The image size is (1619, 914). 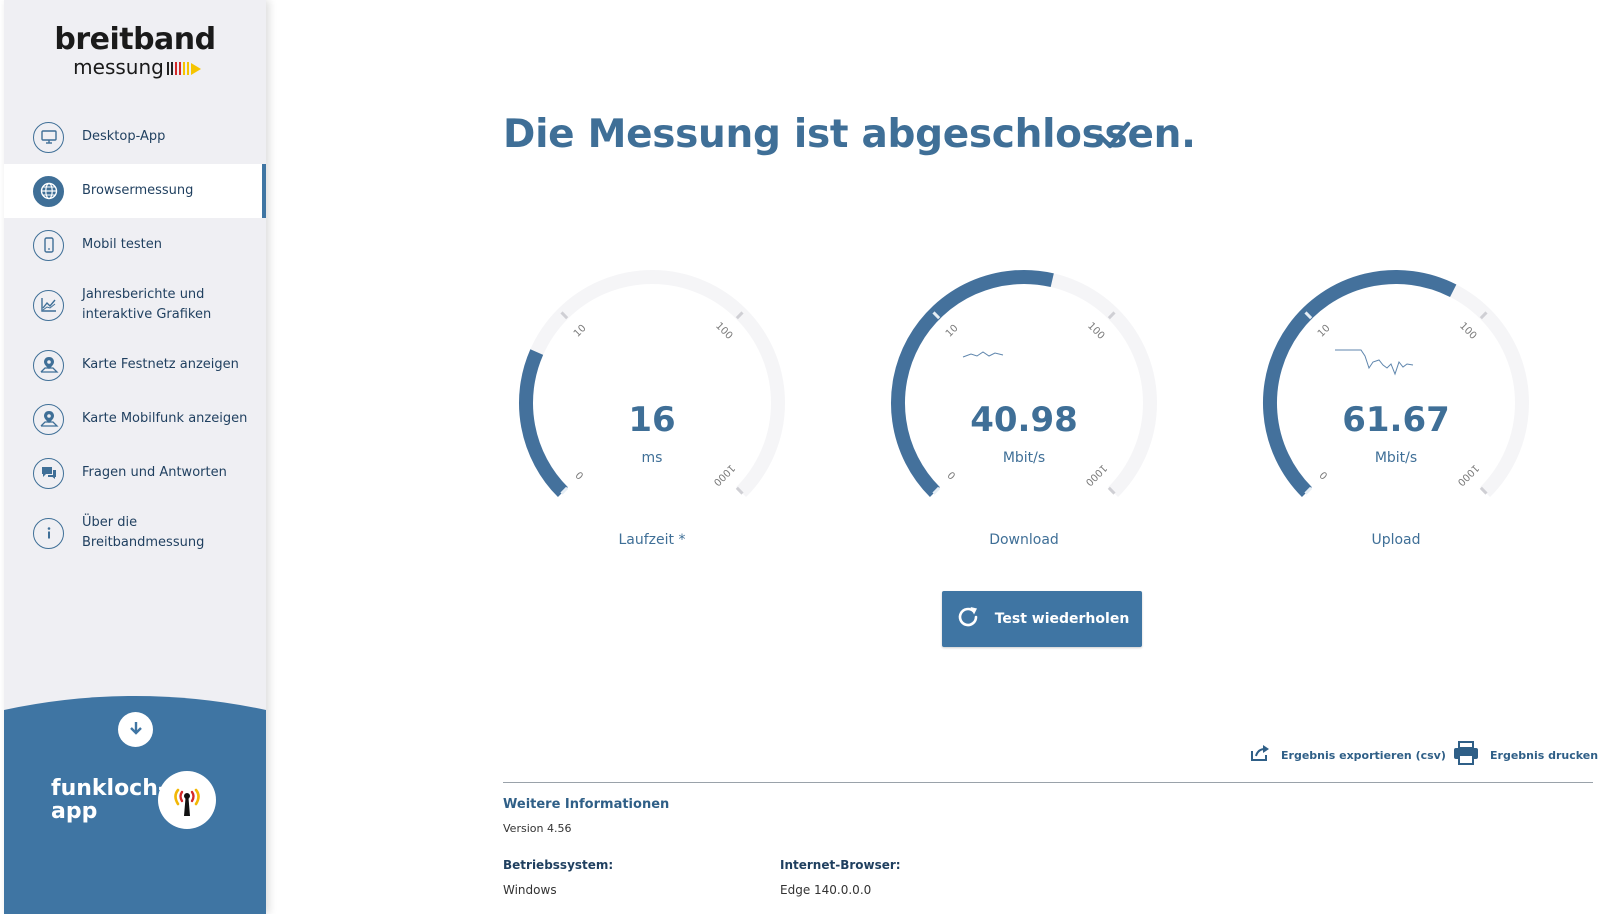 I want to click on mobile-icon, so click(x=48, y=245).